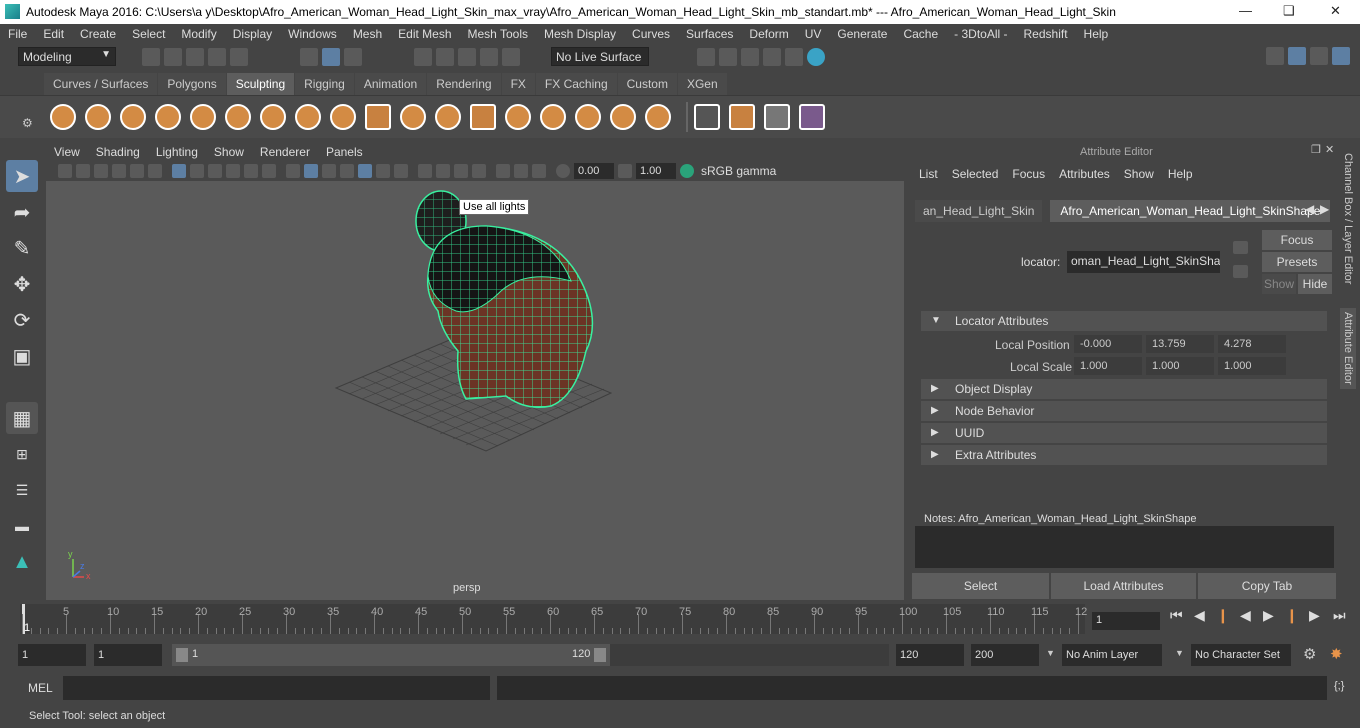 The image size is (1360, 728). I want to click on anti-aliasing-icon, so click(443, 171).